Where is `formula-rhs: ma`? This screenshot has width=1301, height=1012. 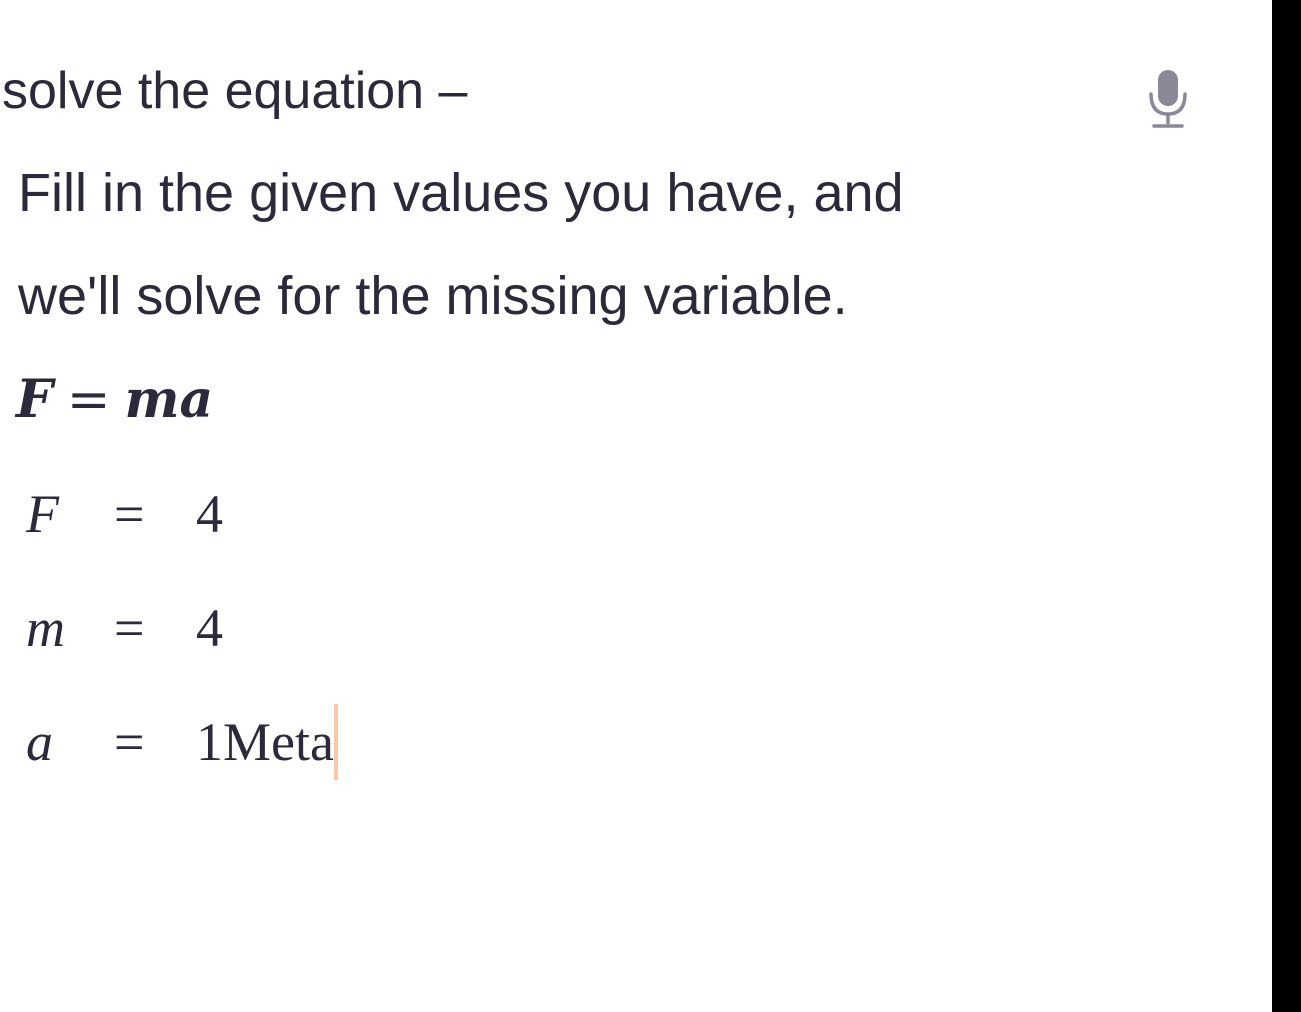 formula-rhs: ma is located at coordinates (169, 399).